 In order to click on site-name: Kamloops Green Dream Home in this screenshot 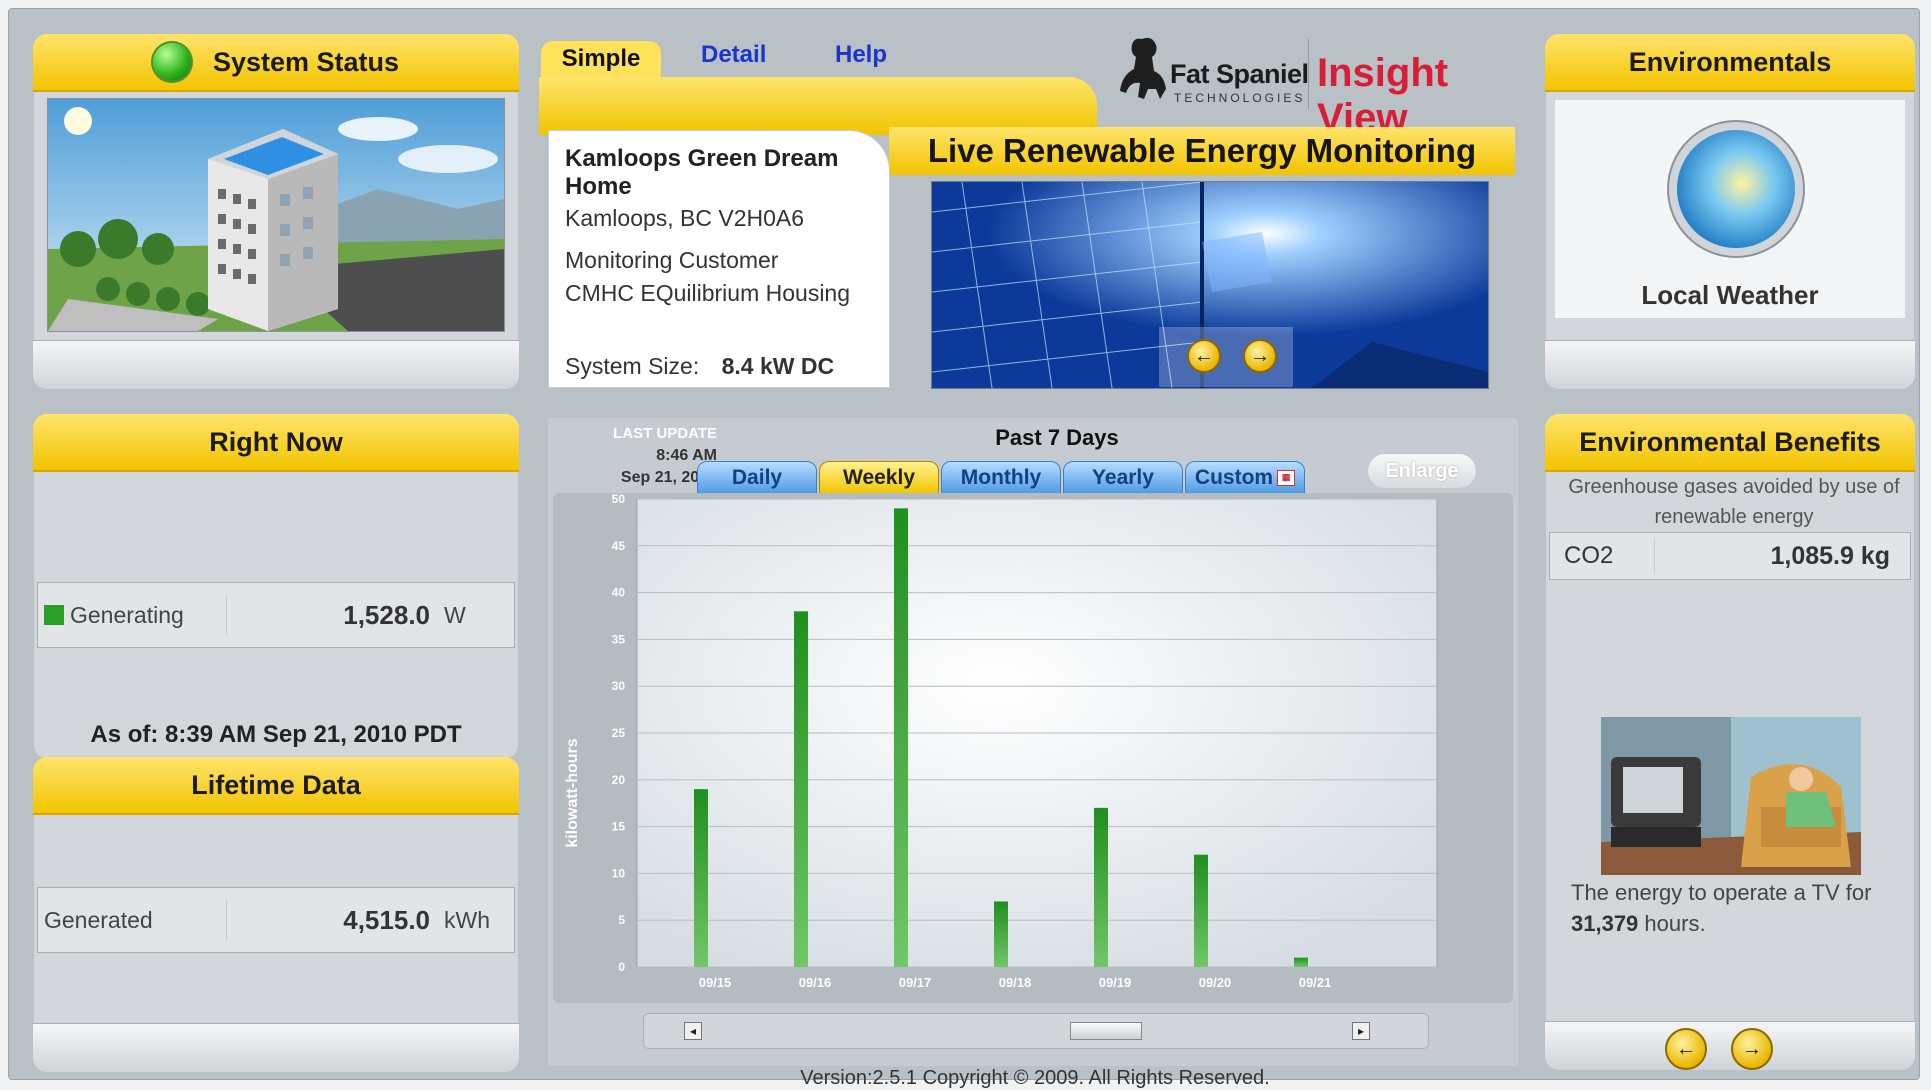, I will do `click(702, 172)`.